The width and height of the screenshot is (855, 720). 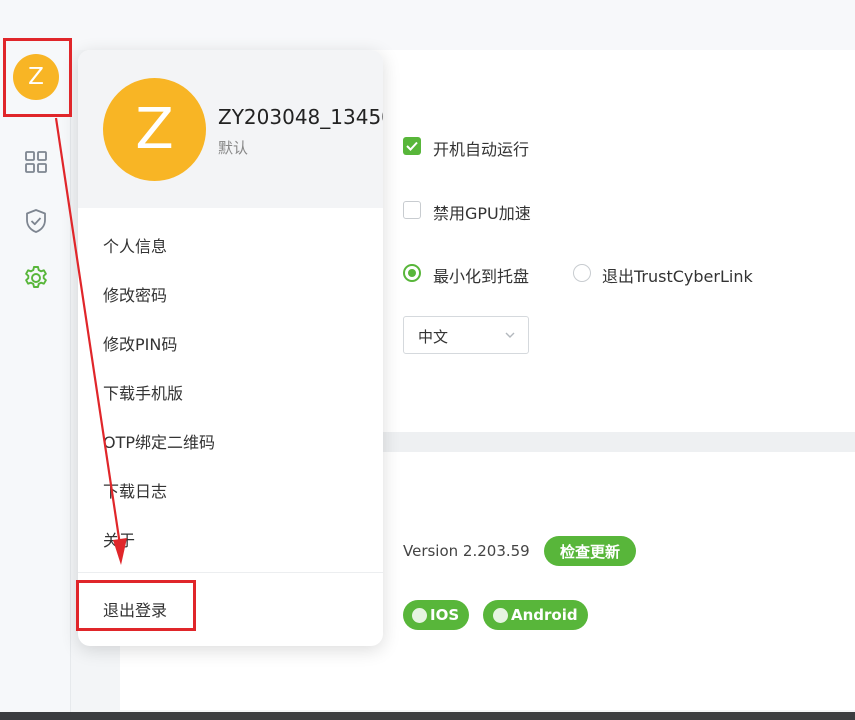 I want to click on avatar-letter-large: Z, so click(x=154, y=129).